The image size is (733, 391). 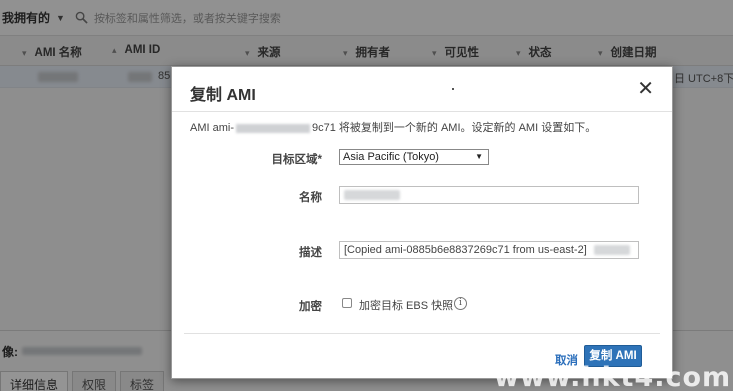 I want to click on name-label: 名称, so click(x=310, y=198).